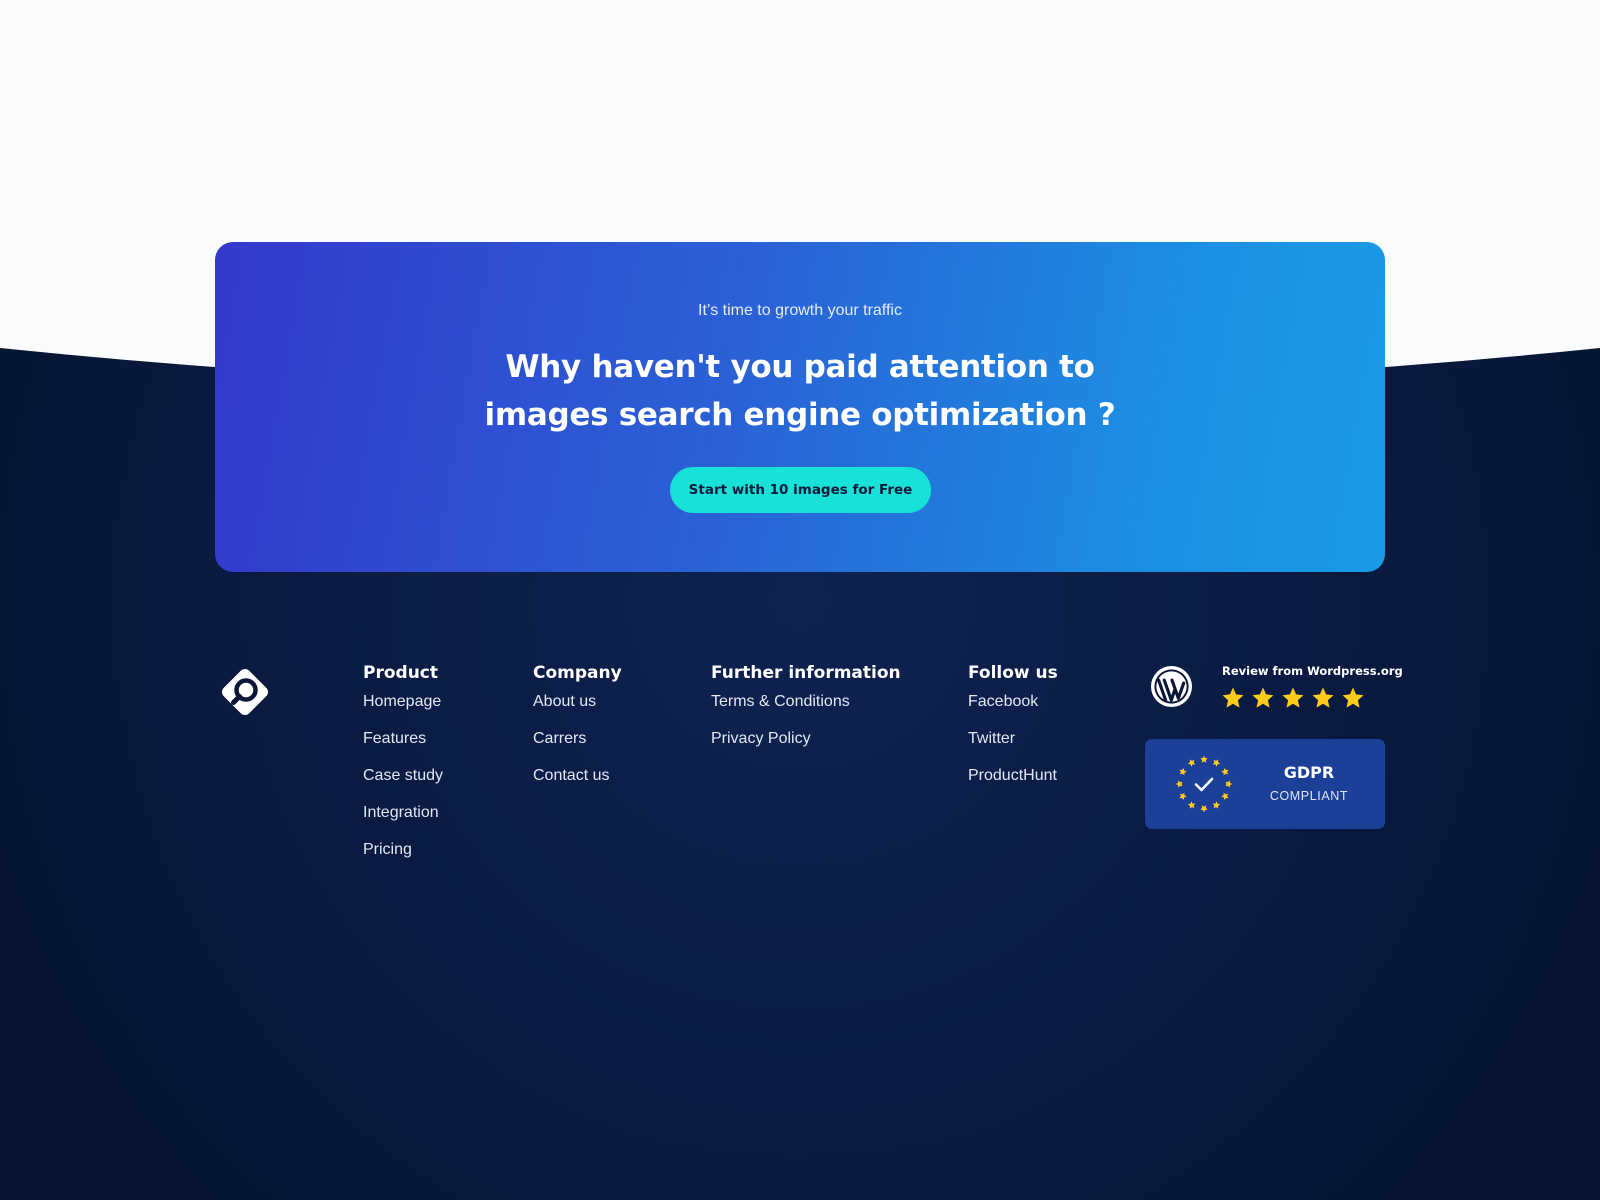 The image size is (1600, 1200). I want to click on cta-headline-line-1: Why haven't you paid attention to, so click(800, 367).